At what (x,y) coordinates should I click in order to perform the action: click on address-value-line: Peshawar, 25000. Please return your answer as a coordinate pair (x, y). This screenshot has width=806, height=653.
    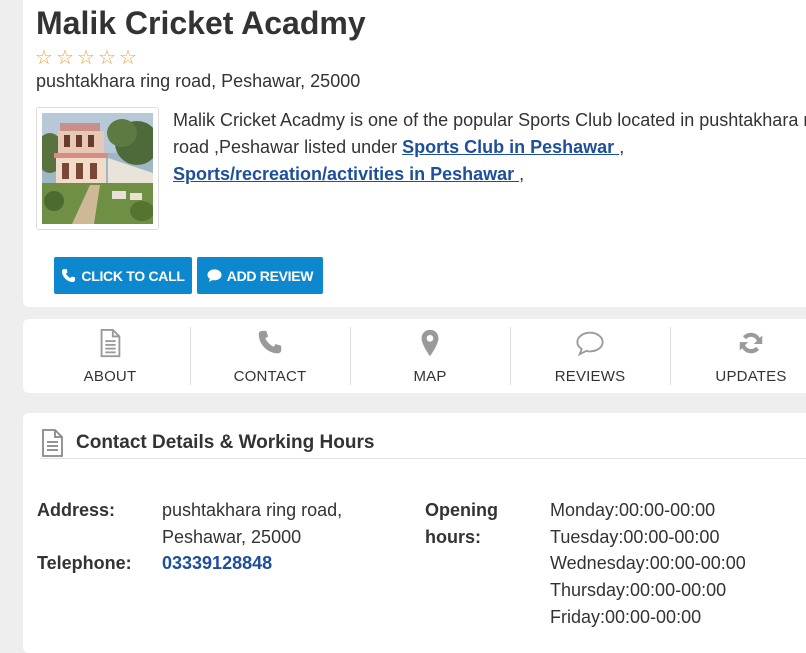
    Looking at the image, I should click on (232, 537).